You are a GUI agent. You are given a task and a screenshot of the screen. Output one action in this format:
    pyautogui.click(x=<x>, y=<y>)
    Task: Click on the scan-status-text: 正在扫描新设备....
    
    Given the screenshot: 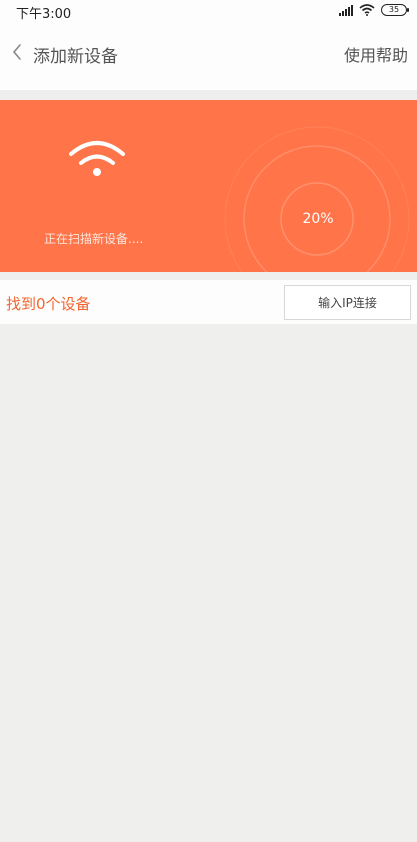 What is the action you would take?
    pyautogui.click(x=94, y=239)
    